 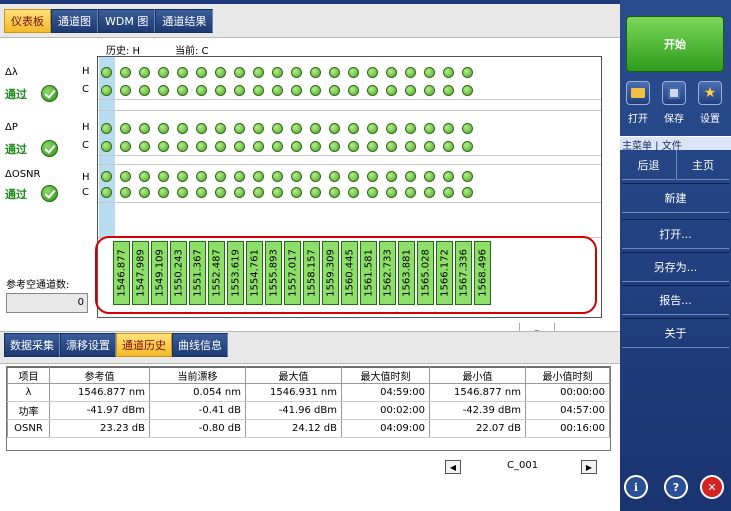 What do you see at coordinates (710, 93) in the screenshot?
I see `settings-button: ★` at bounding box center [710, 93].